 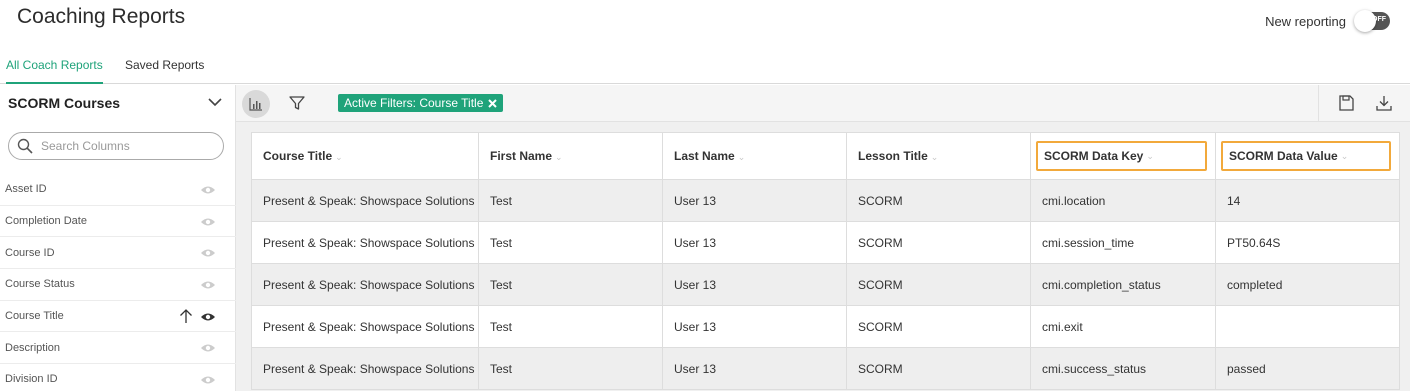 What do you see at coordinates (64, 103) in the screenshot?
I see `dataset-label: SCORM Courses` at bounding box center [64, 103].